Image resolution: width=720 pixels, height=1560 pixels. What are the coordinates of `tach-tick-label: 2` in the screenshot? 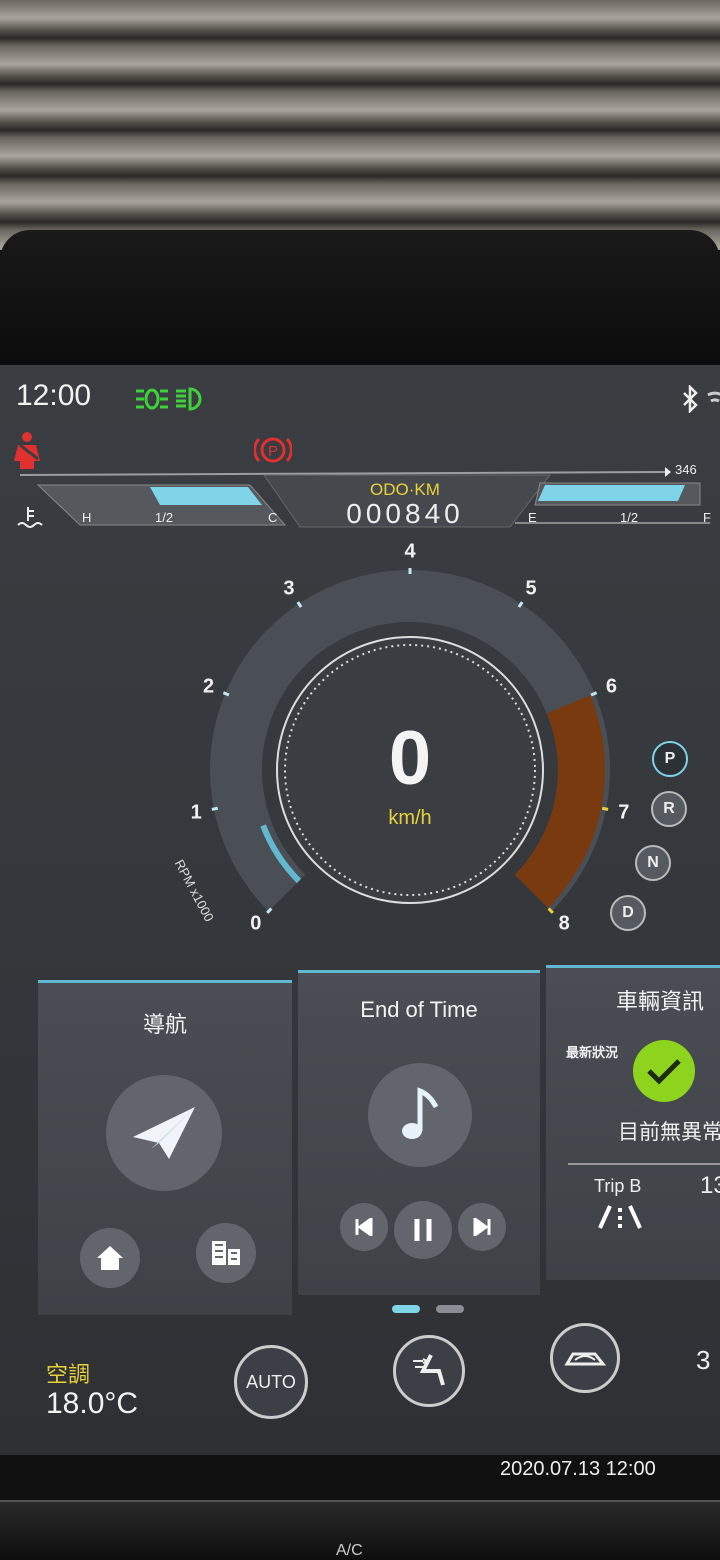 It's located at (209, 686).